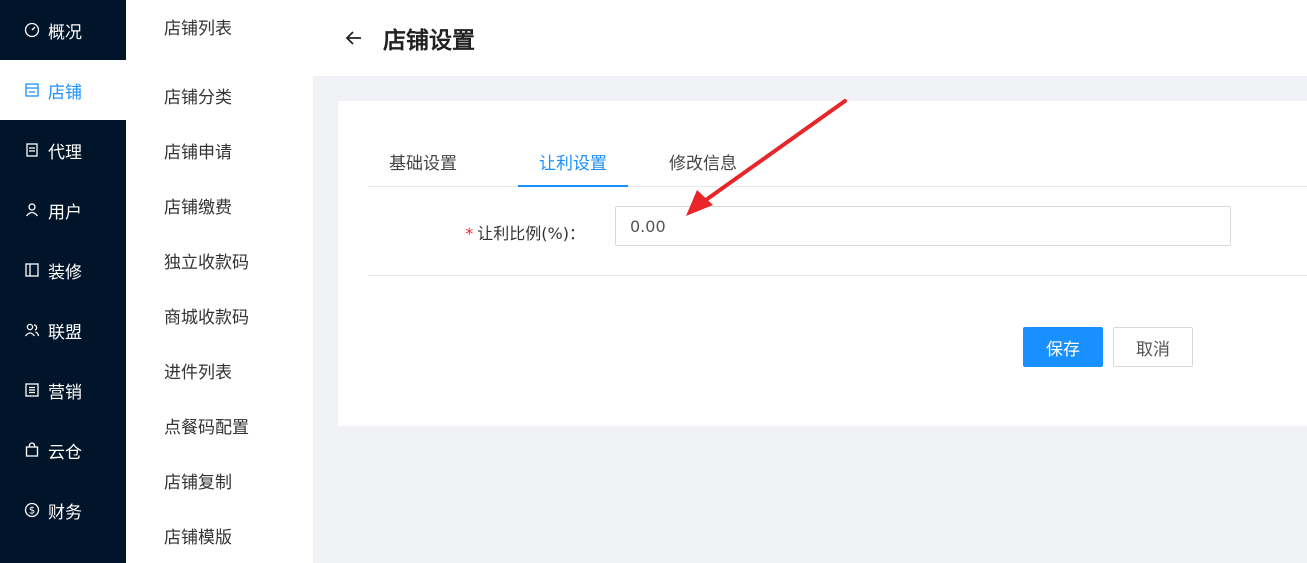 This screenshot has height=563, width=1307. What do you see at coordinates (32, 330) in the screenshot?
I see `team-icon` at bounding box center [32, 330].